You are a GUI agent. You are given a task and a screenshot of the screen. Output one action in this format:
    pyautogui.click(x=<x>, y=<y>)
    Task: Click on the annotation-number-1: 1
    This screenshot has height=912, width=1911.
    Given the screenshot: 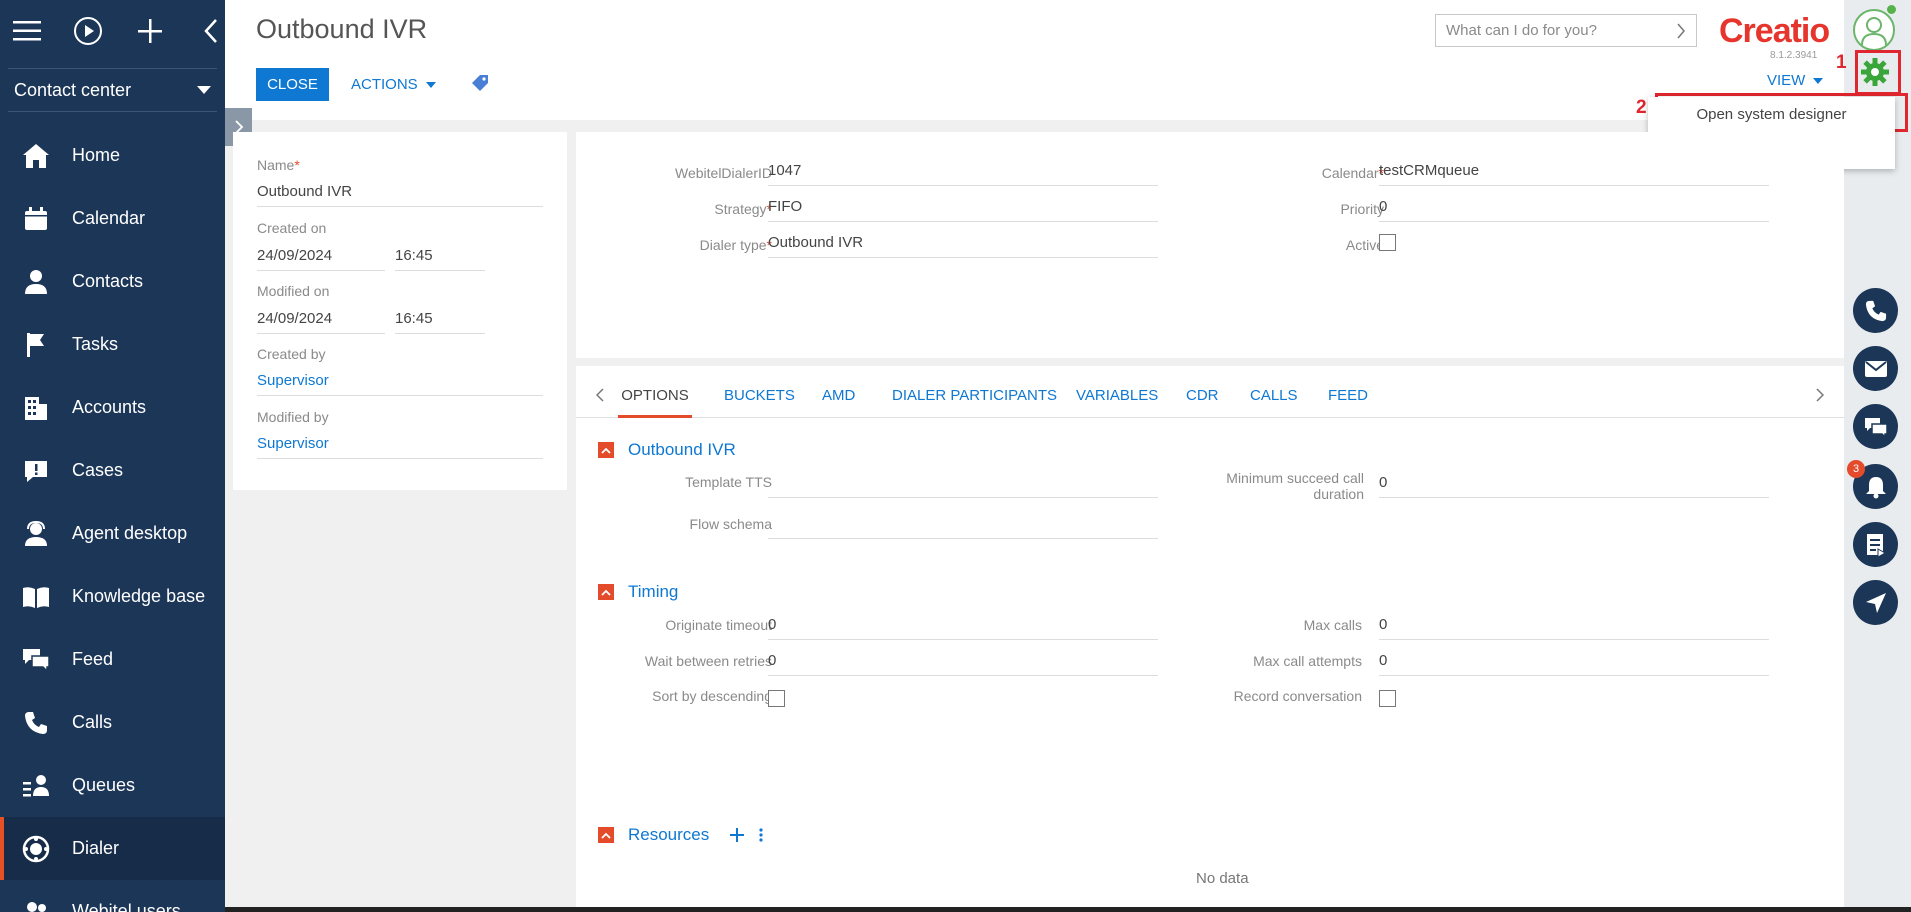 What is the action you would take?
    pyautogui.click(x=1841, y=62)
    